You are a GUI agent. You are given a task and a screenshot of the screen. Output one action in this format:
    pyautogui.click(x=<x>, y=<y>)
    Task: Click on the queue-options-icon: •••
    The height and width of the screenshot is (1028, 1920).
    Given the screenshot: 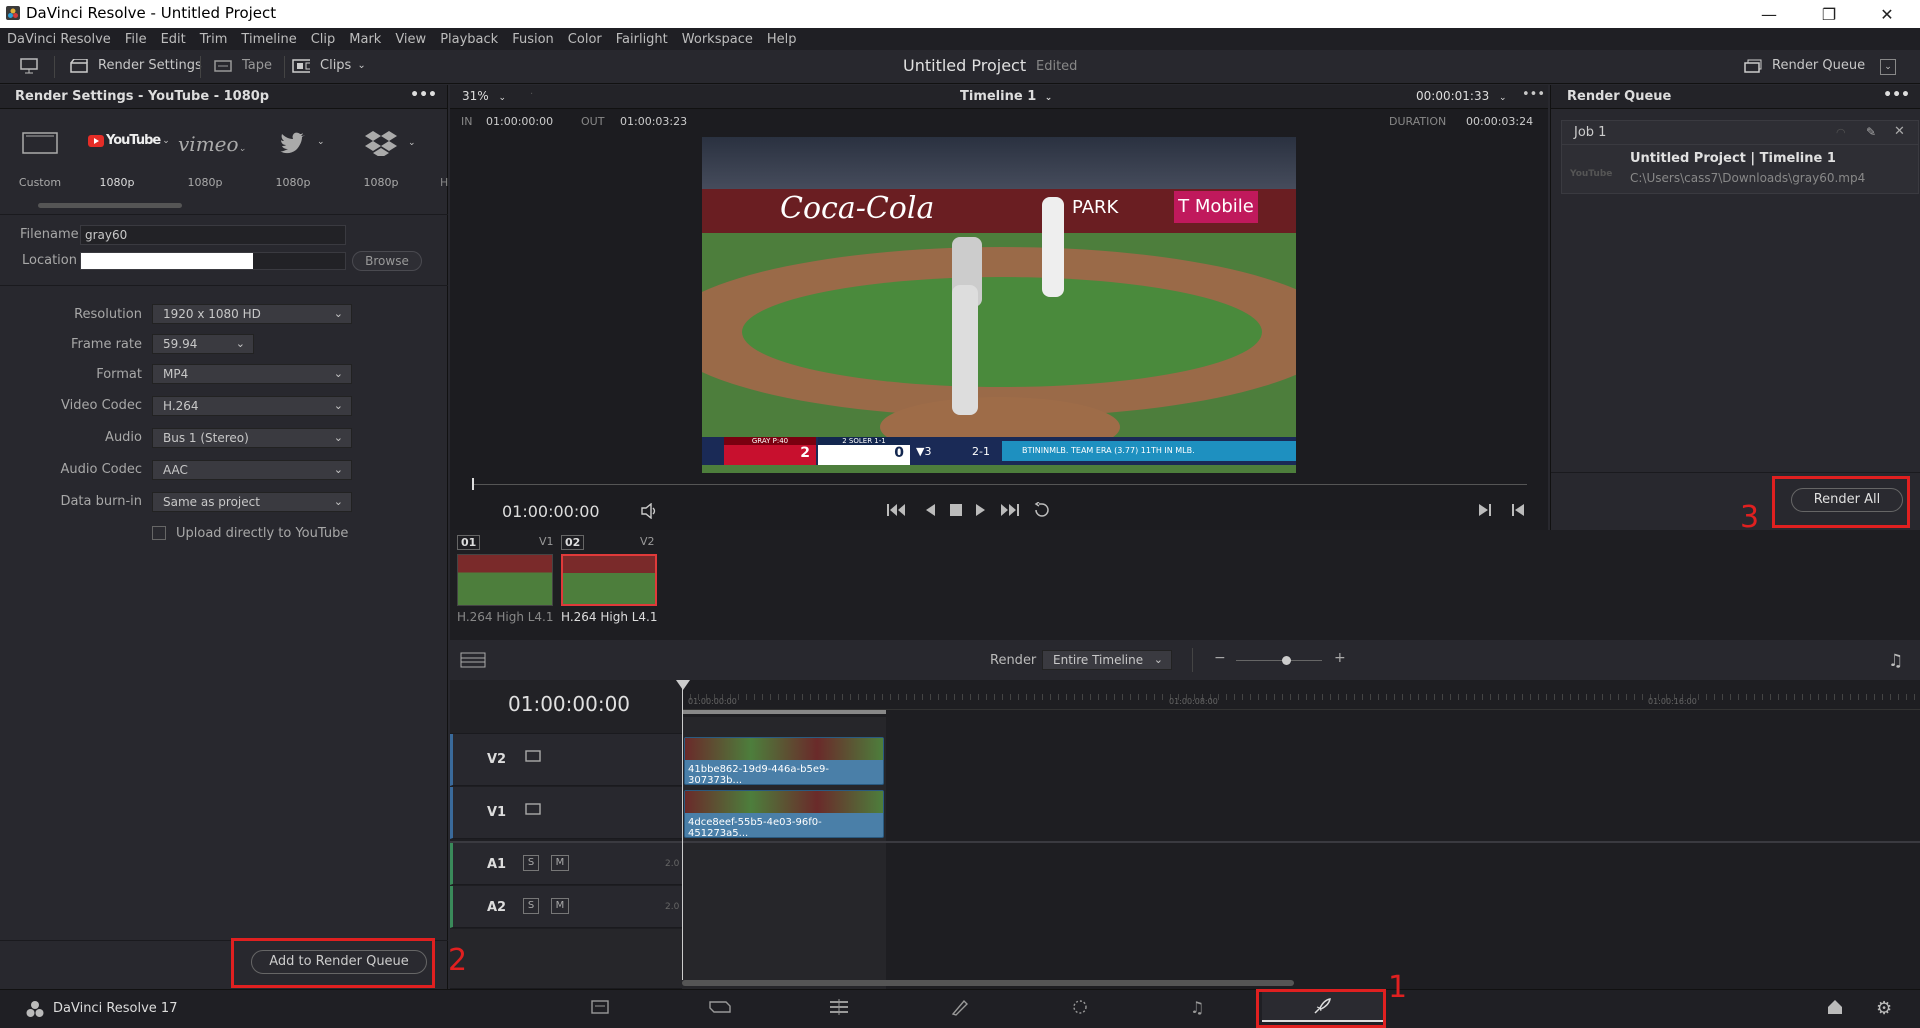 What is the action you would take?
    pyautogui.click(x=1896, y=95)
    